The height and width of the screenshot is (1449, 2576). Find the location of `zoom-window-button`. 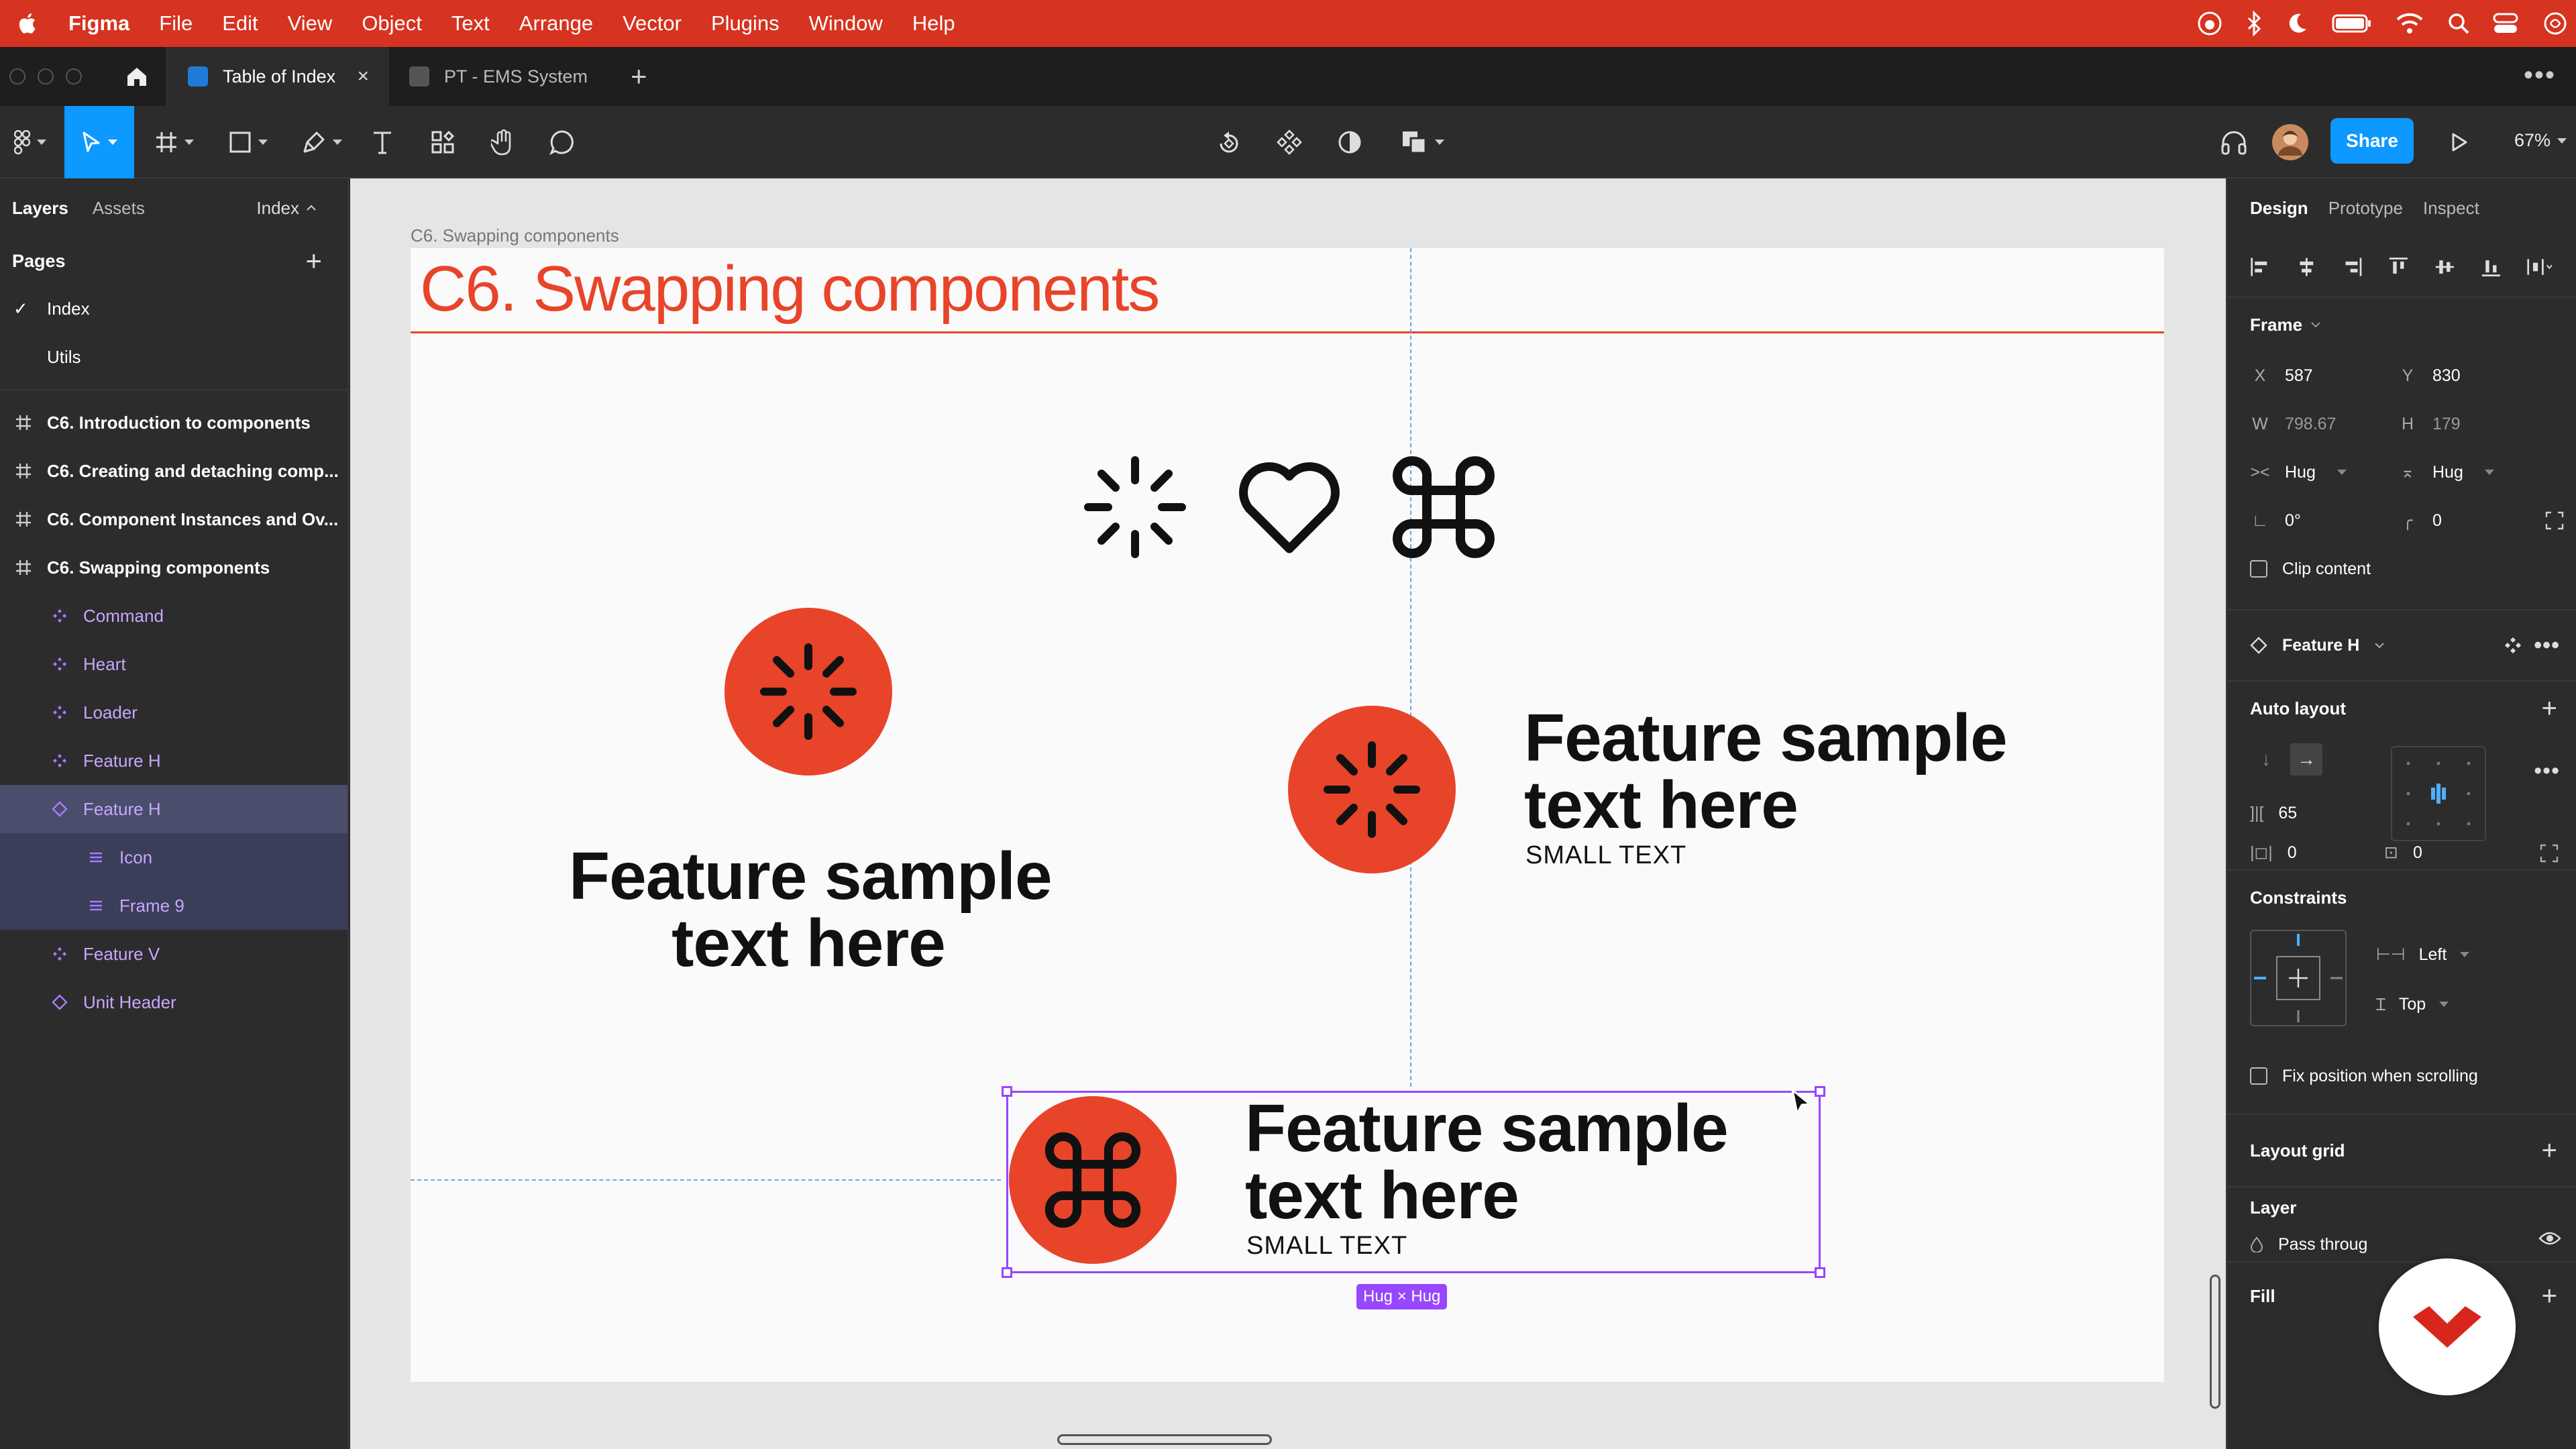

zoom-window-button is located at coordinates (74, 76).